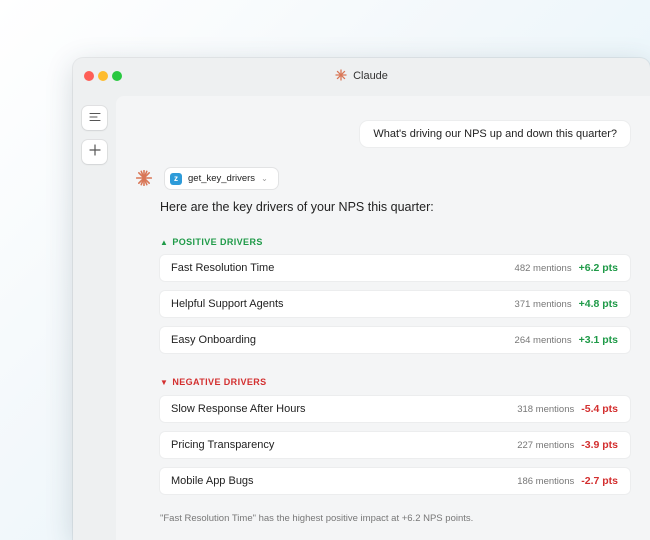 This screenshot has width=650, height=540. What do you see at coordinates (212, 481) in the screenshot?
I see `driver-name: Mobile App Bugs` at bounding box center [212, 481].